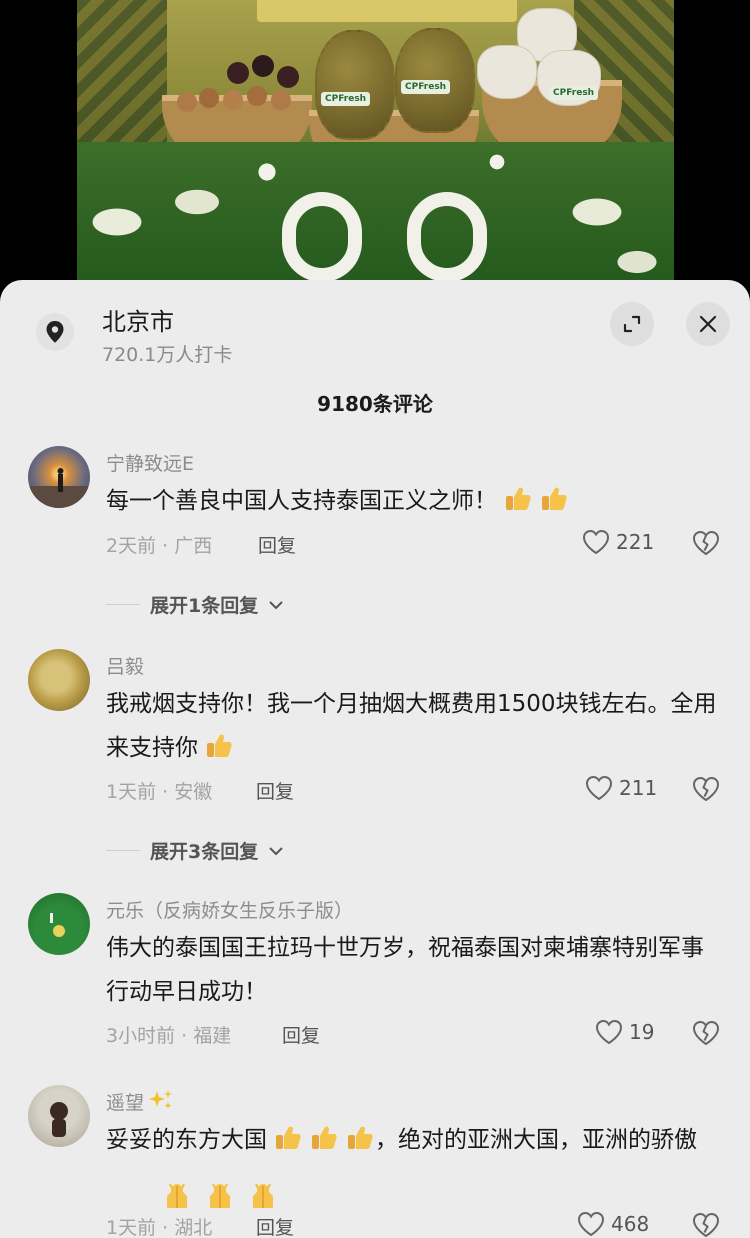 This screenshot has width=750, height=1238. I want to click on wish-emoji-row, so click(225, 1196).